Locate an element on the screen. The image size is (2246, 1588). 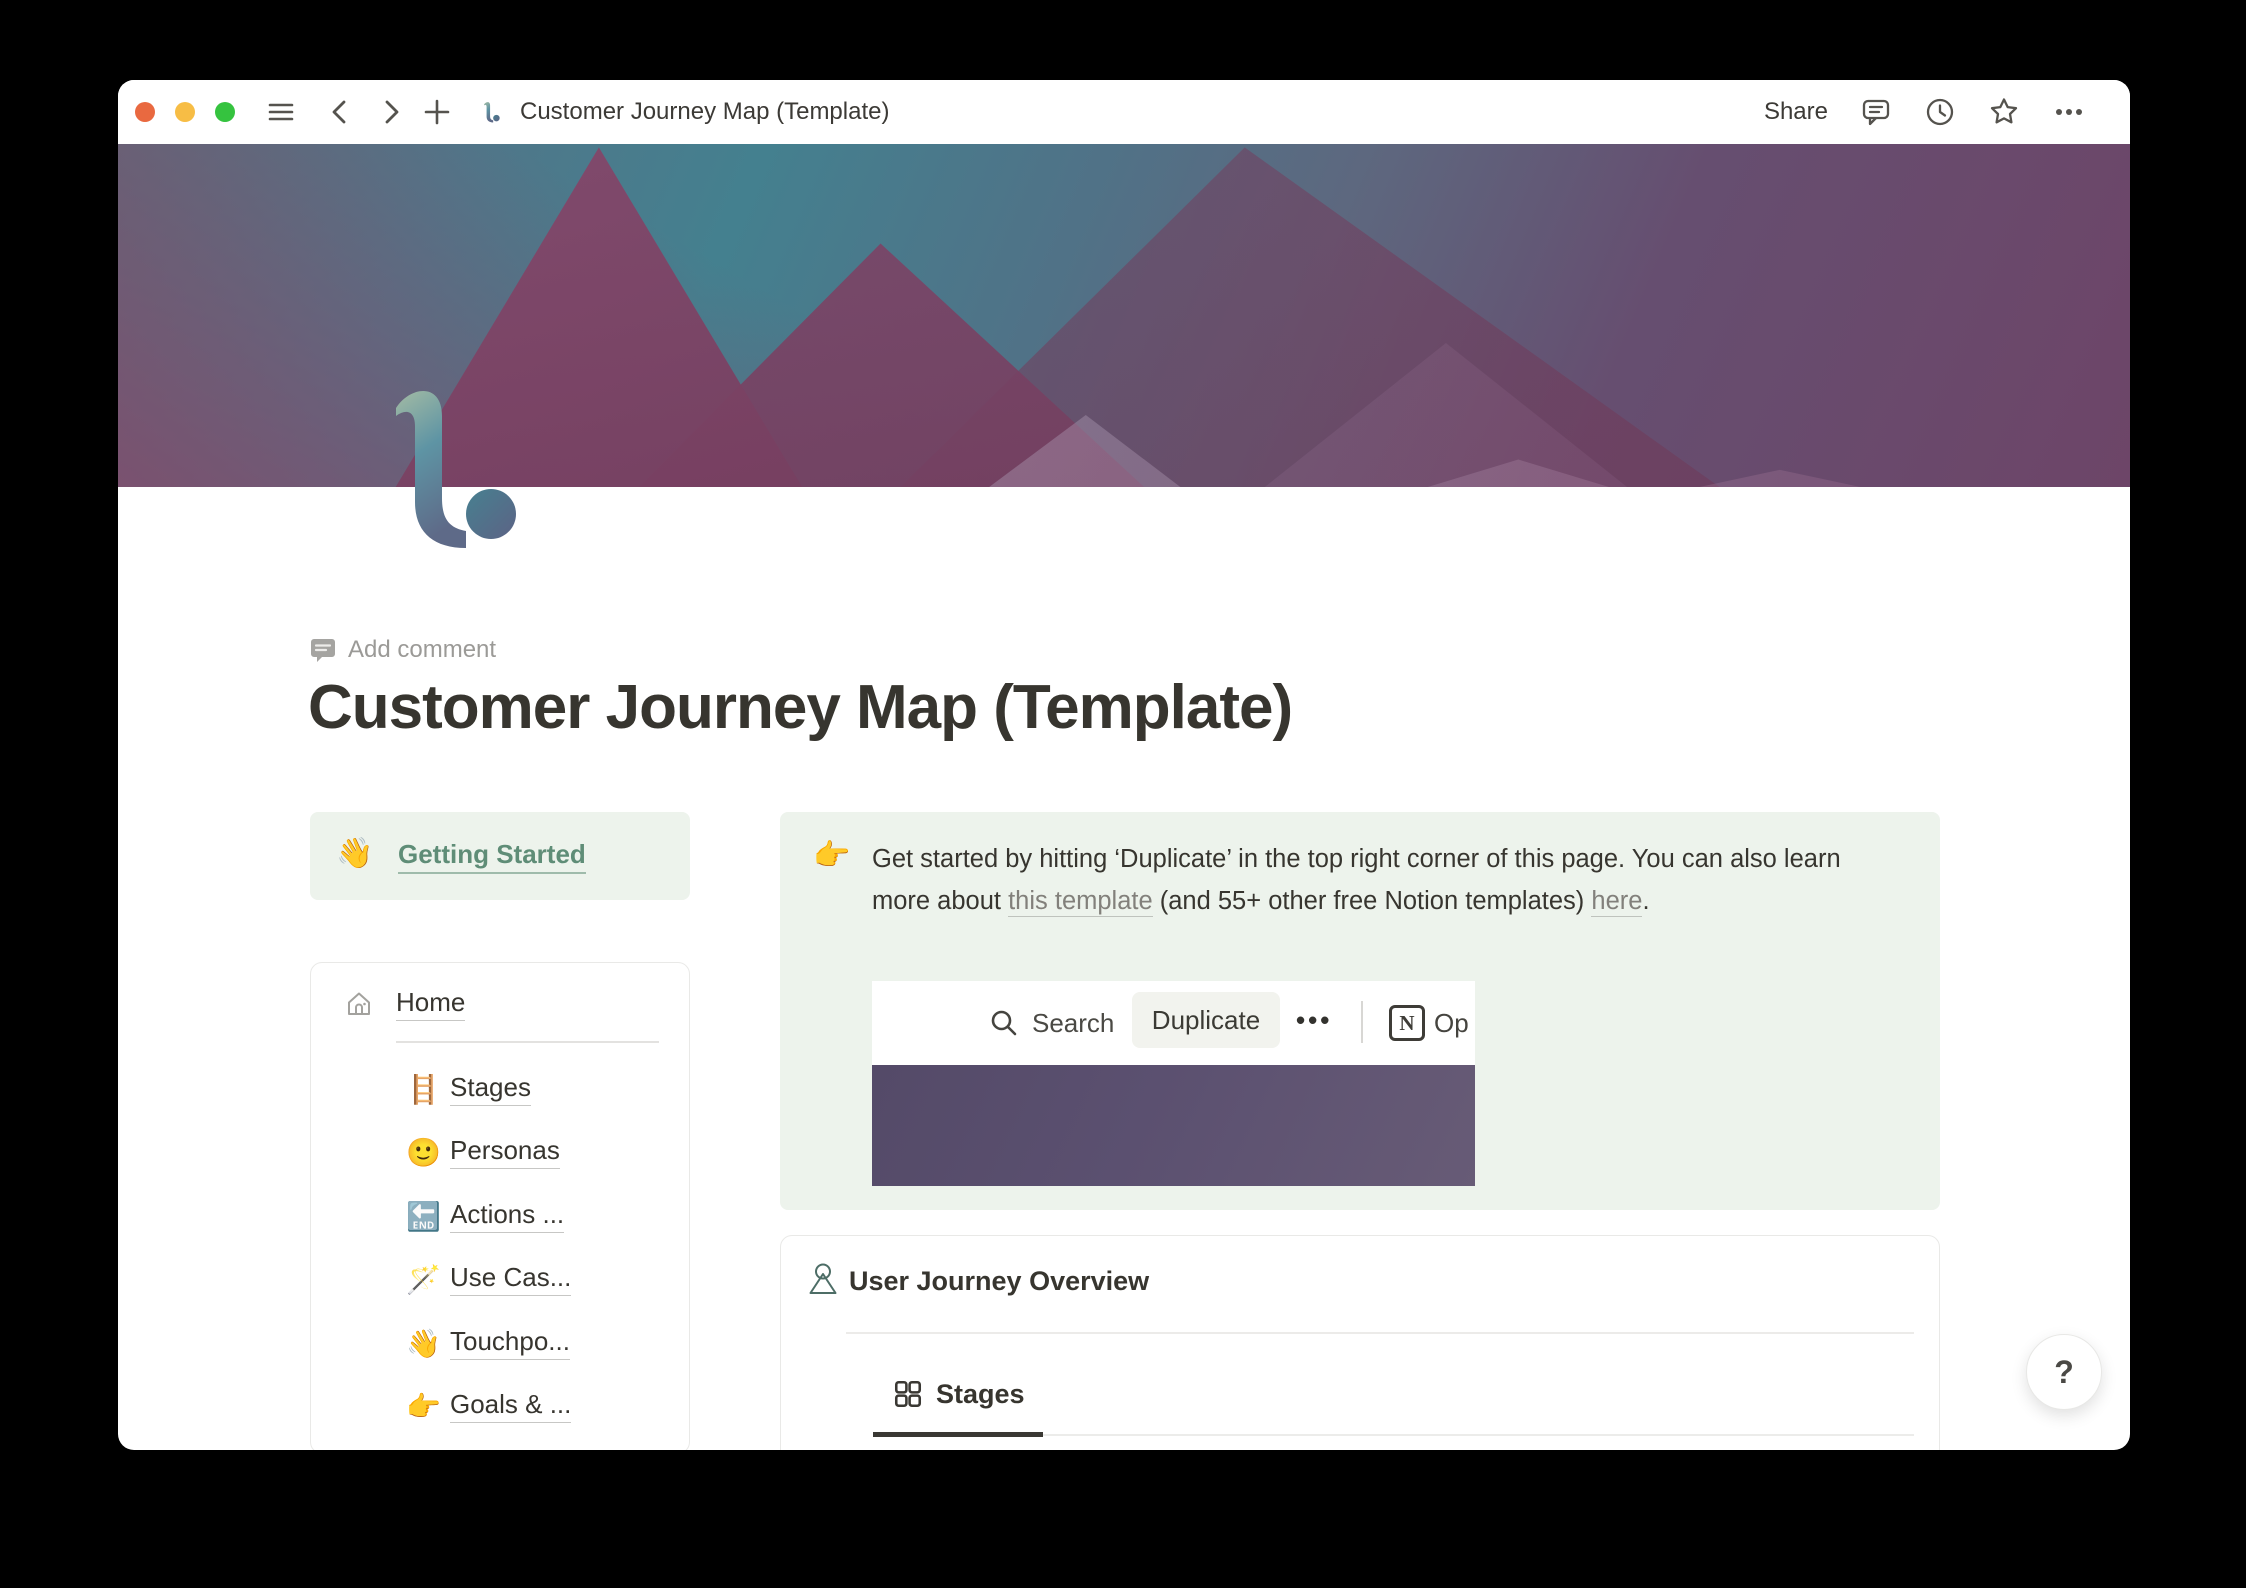
tab-stages: Stages is located at coordinates (958, 1394).